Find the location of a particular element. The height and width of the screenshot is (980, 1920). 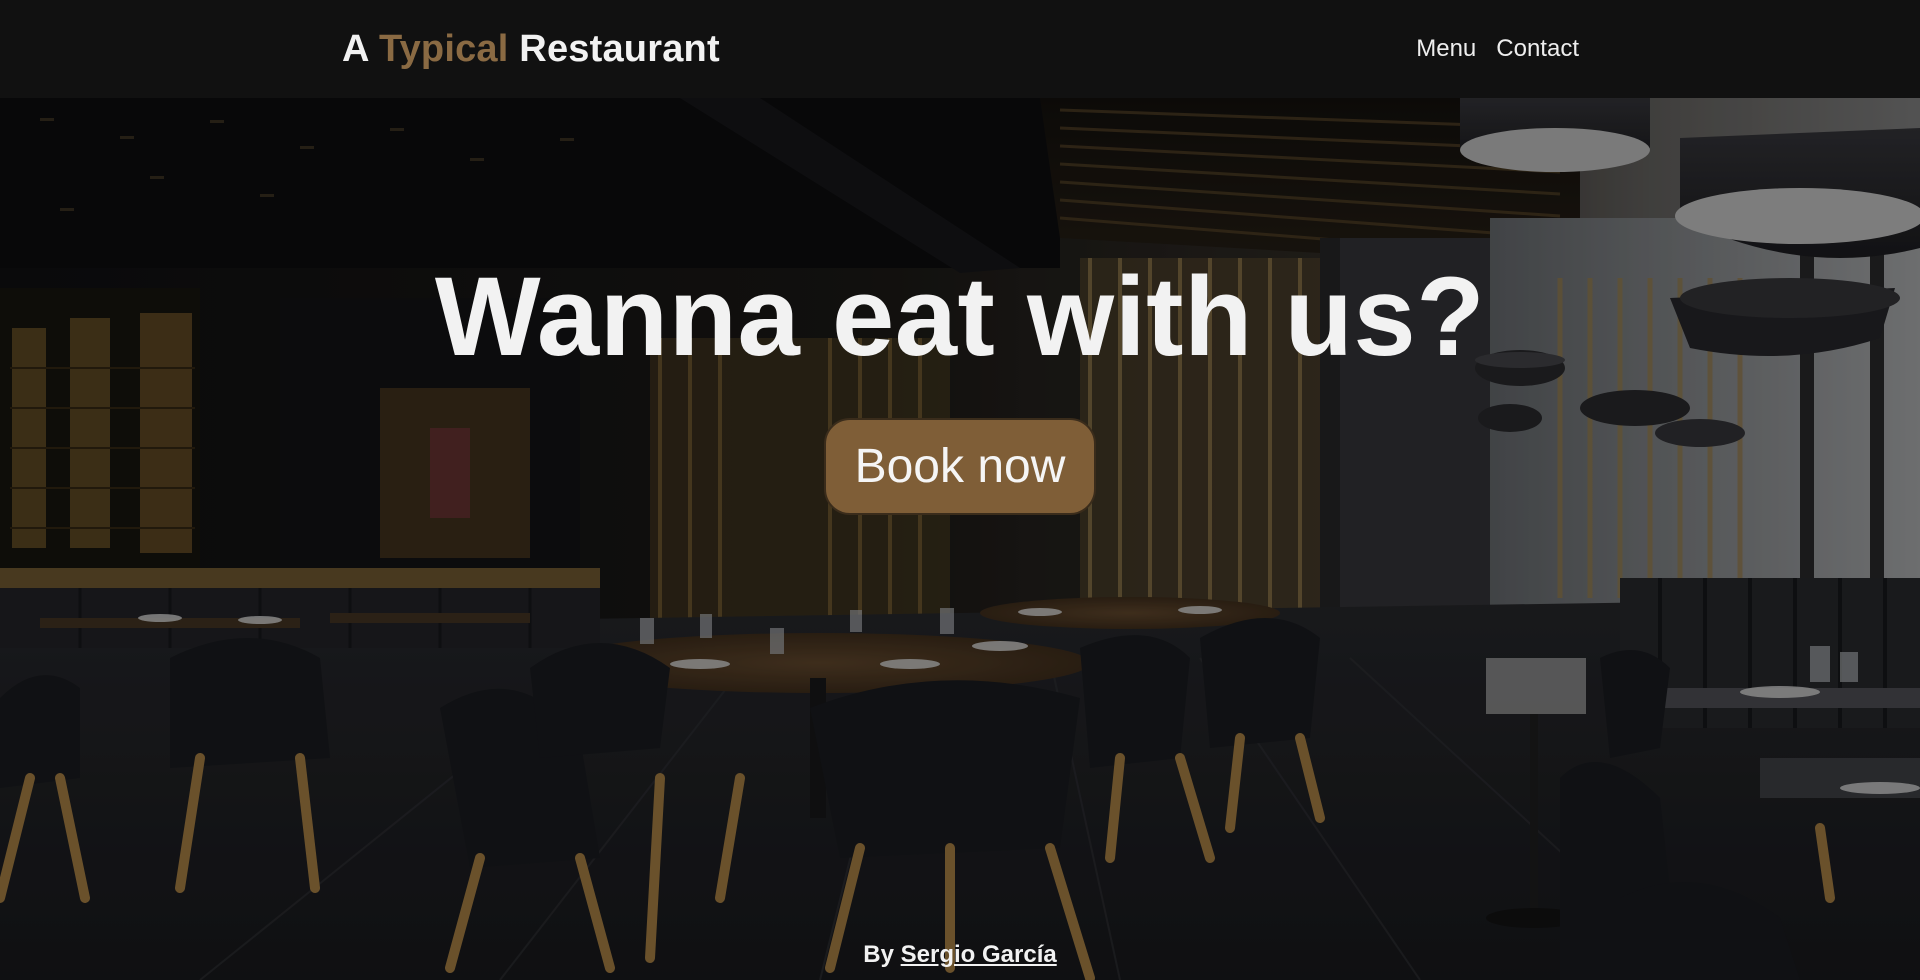

brand-prefix: A is located at coordinates (355, 49).